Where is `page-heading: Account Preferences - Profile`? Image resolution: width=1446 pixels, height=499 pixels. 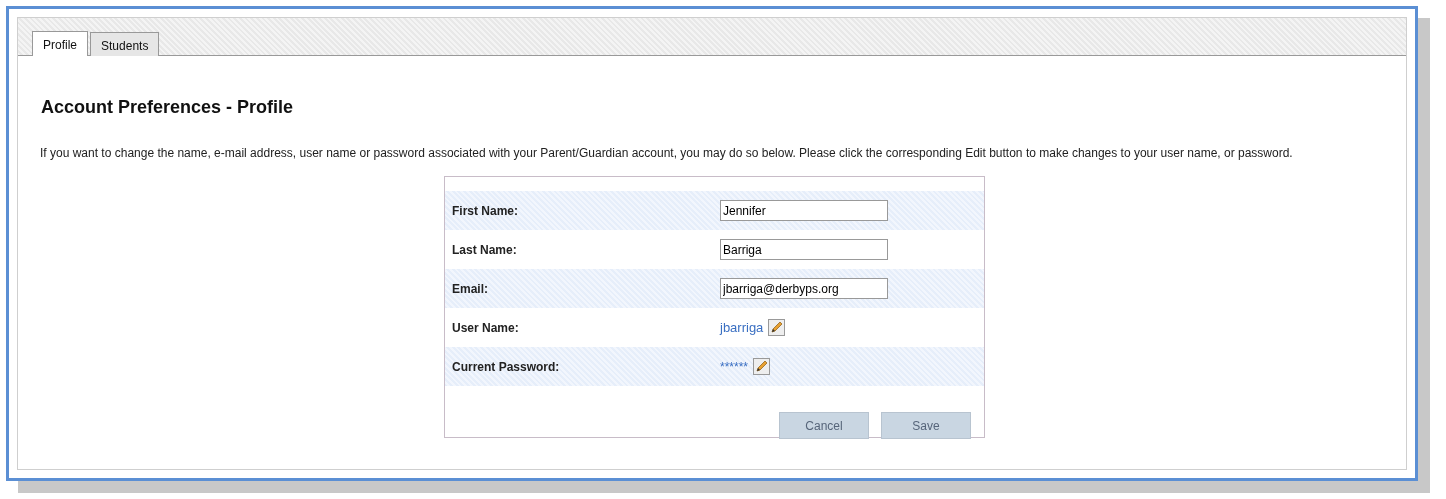
page-heading: Account Preferences - Profile is located at coordinates (168, 107).